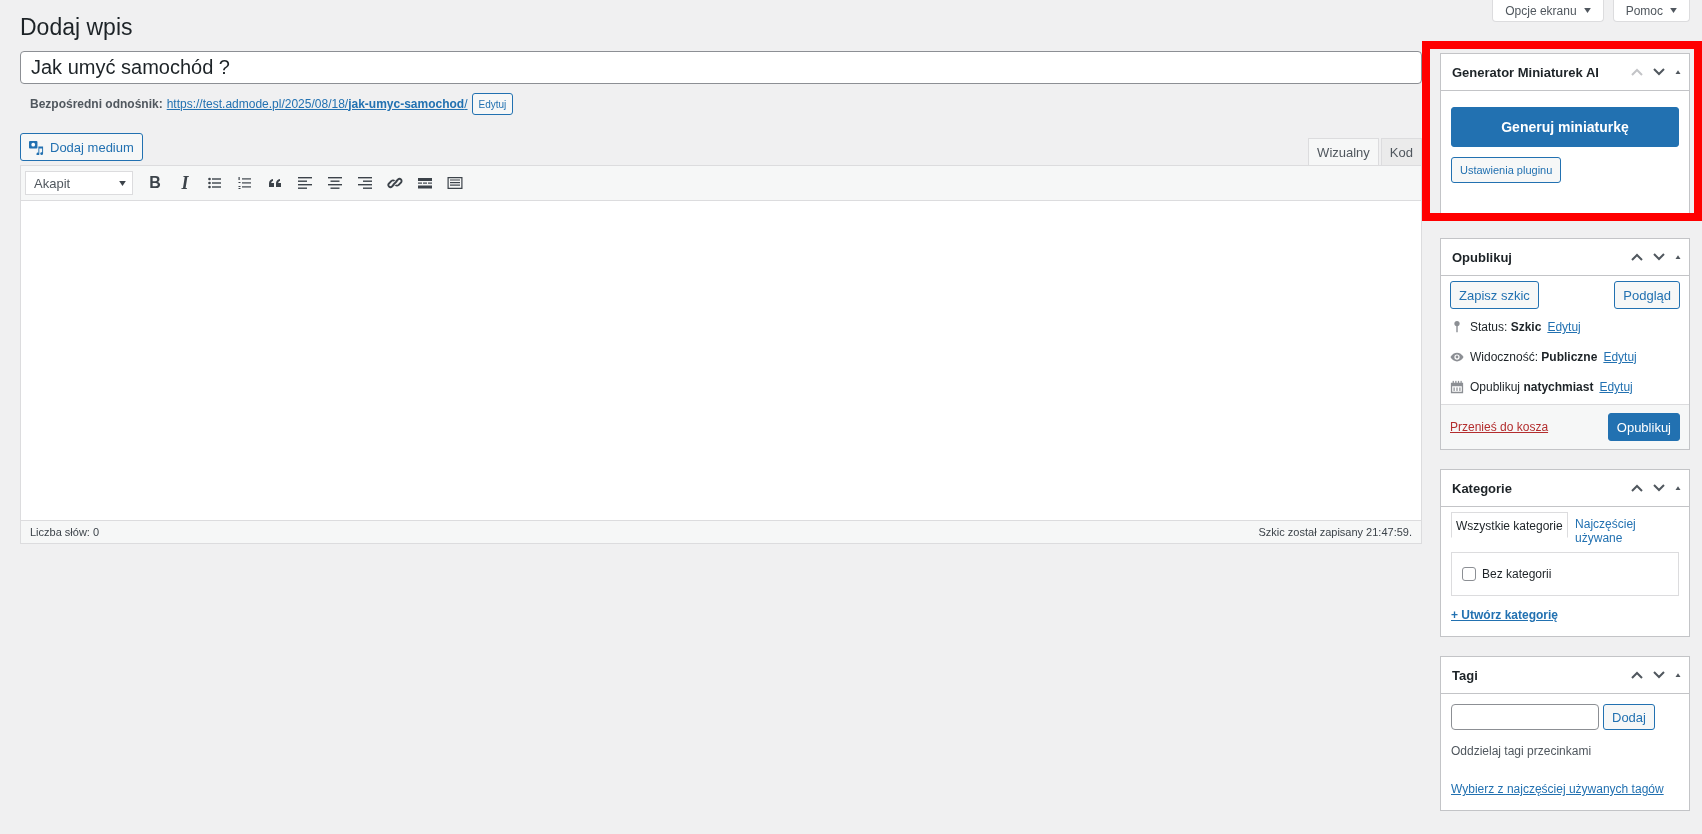 The width and height of the screenshot is (1702, 834). What do you see at coordinates (317, 104) in the screenshot?
I see `permalink-link: https://test.admode.pl/2025/08/18/jak-umyc-samochod/` at bounding box center [317, 104].